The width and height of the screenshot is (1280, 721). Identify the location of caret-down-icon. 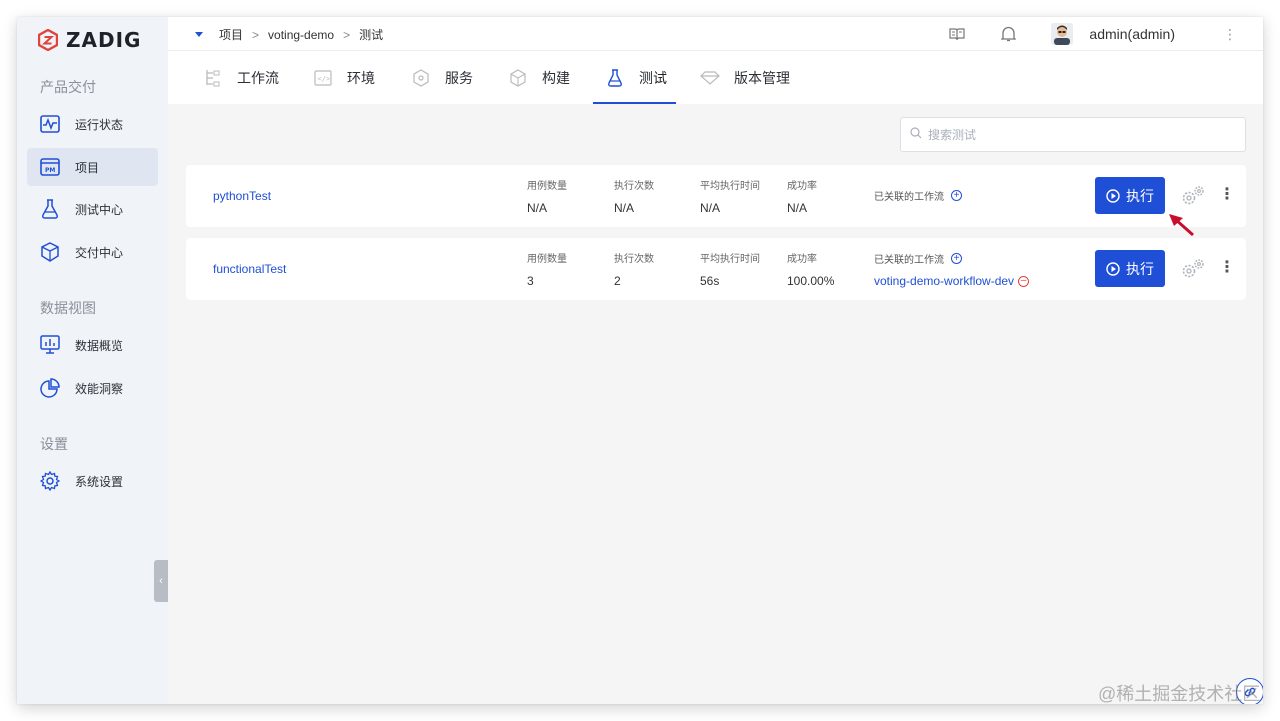
(199, 34).